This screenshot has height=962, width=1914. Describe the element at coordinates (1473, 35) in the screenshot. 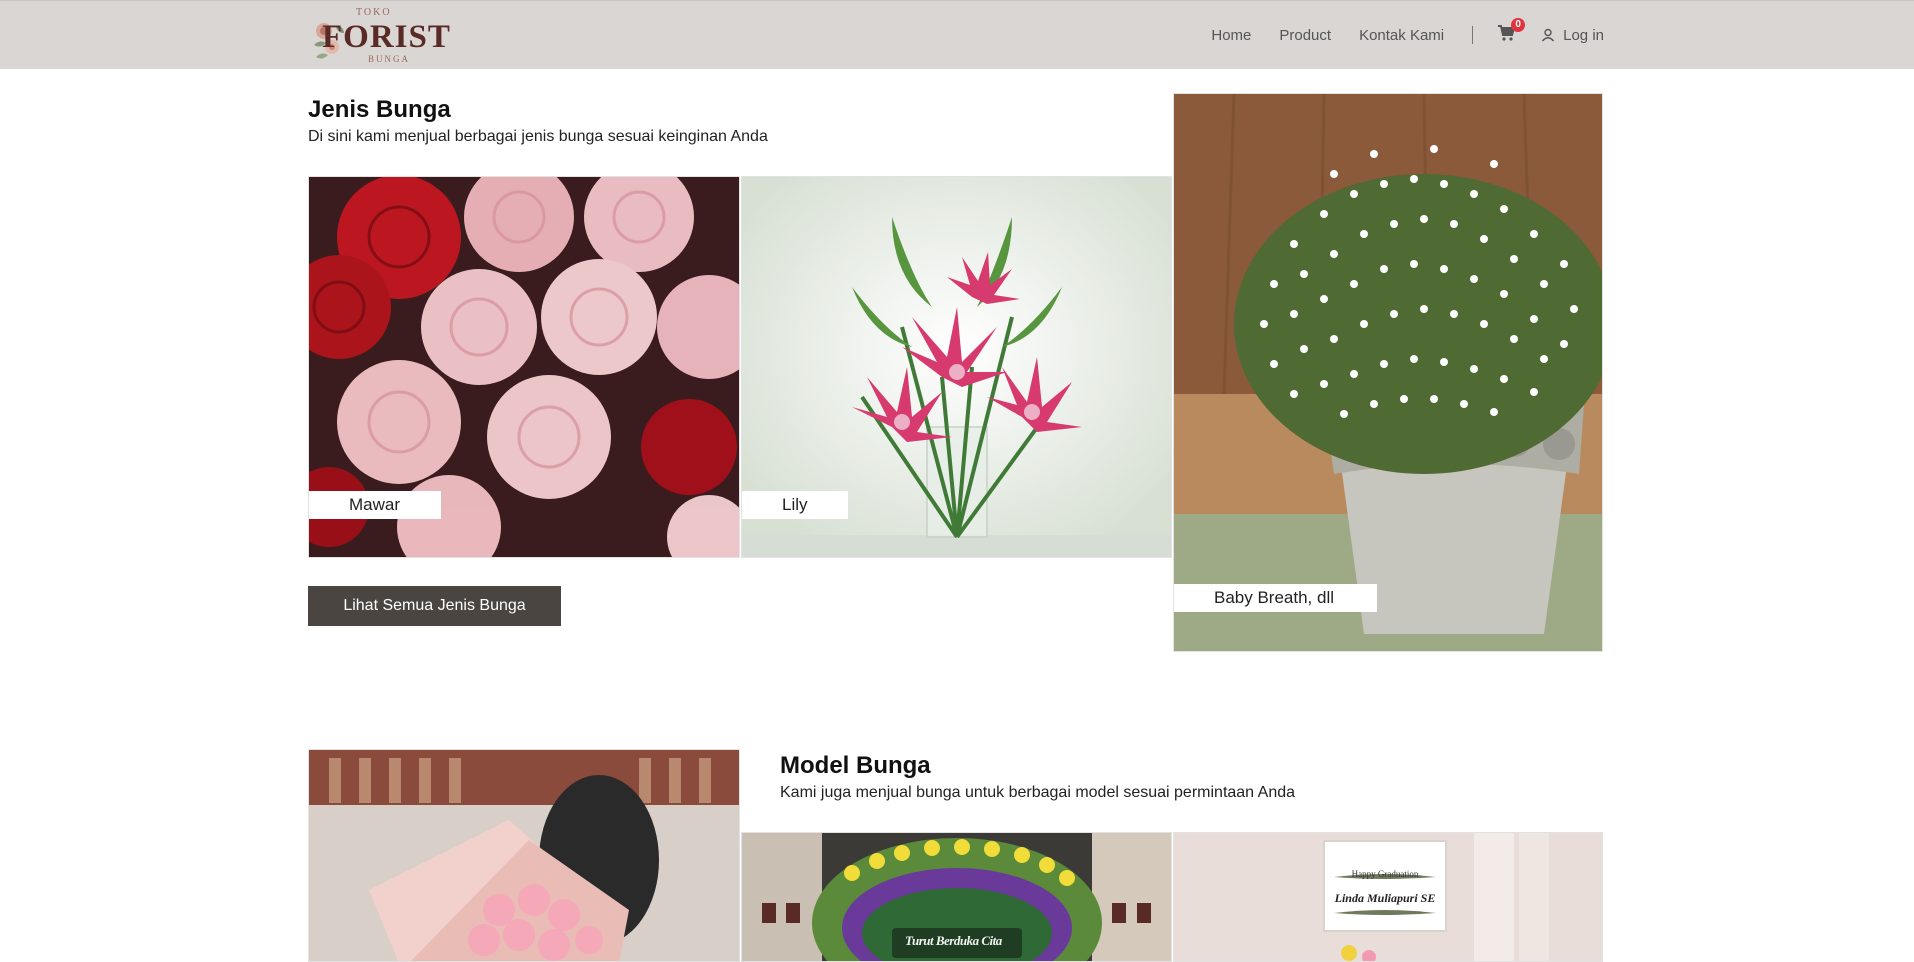

I see `nav-divider` at that location.